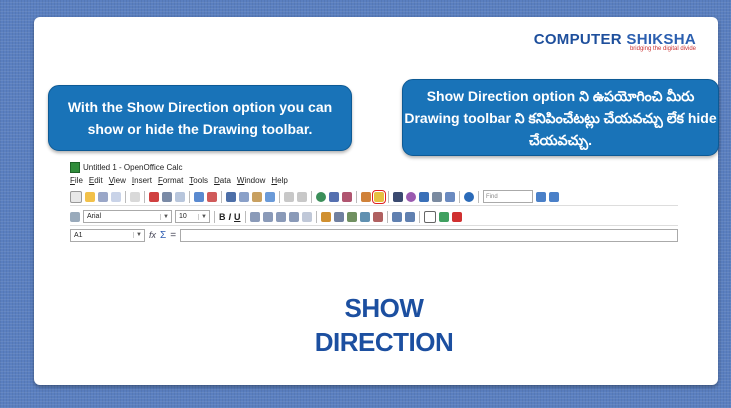 Image resolution: width=731 pixels, height=408 pixels. Describe the element at coordinates (429, 216) in the screenshot. I see `borders-icon` at that location.